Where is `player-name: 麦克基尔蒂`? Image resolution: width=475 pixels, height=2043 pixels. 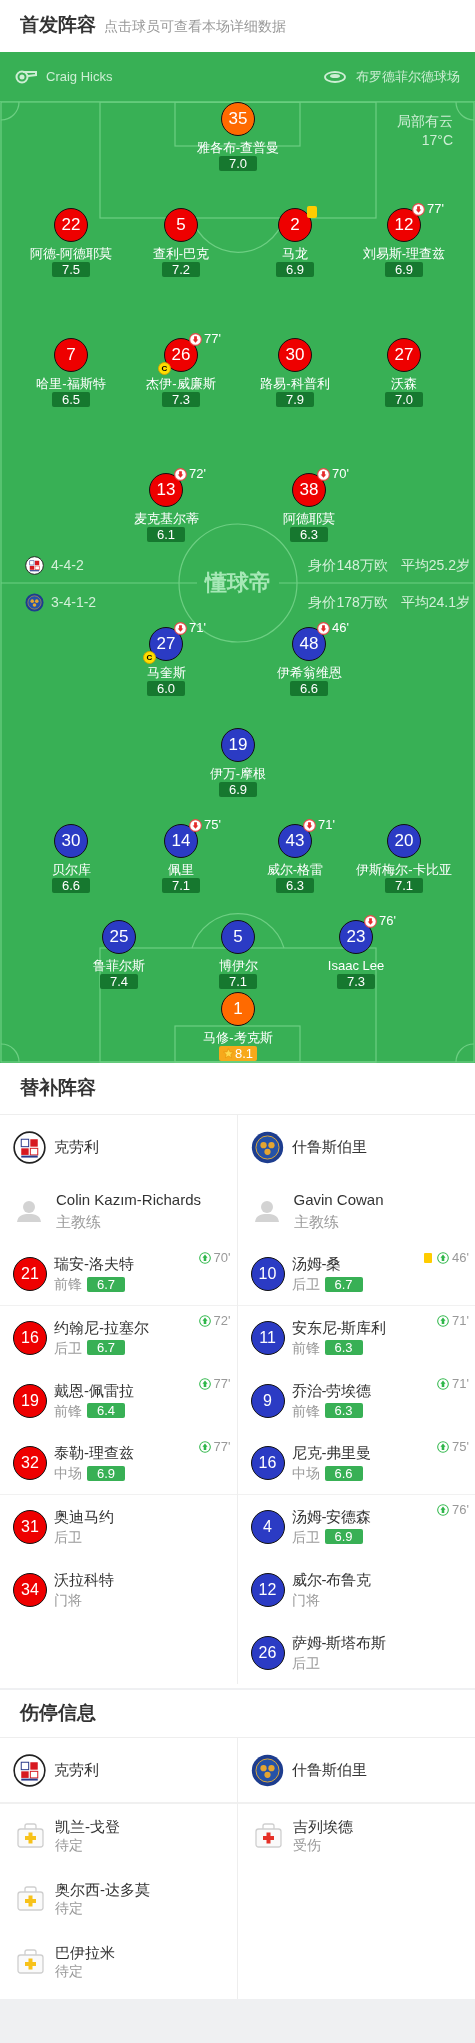
player-name: 麦克基尔蒂 is located at coordinates (166, 518).